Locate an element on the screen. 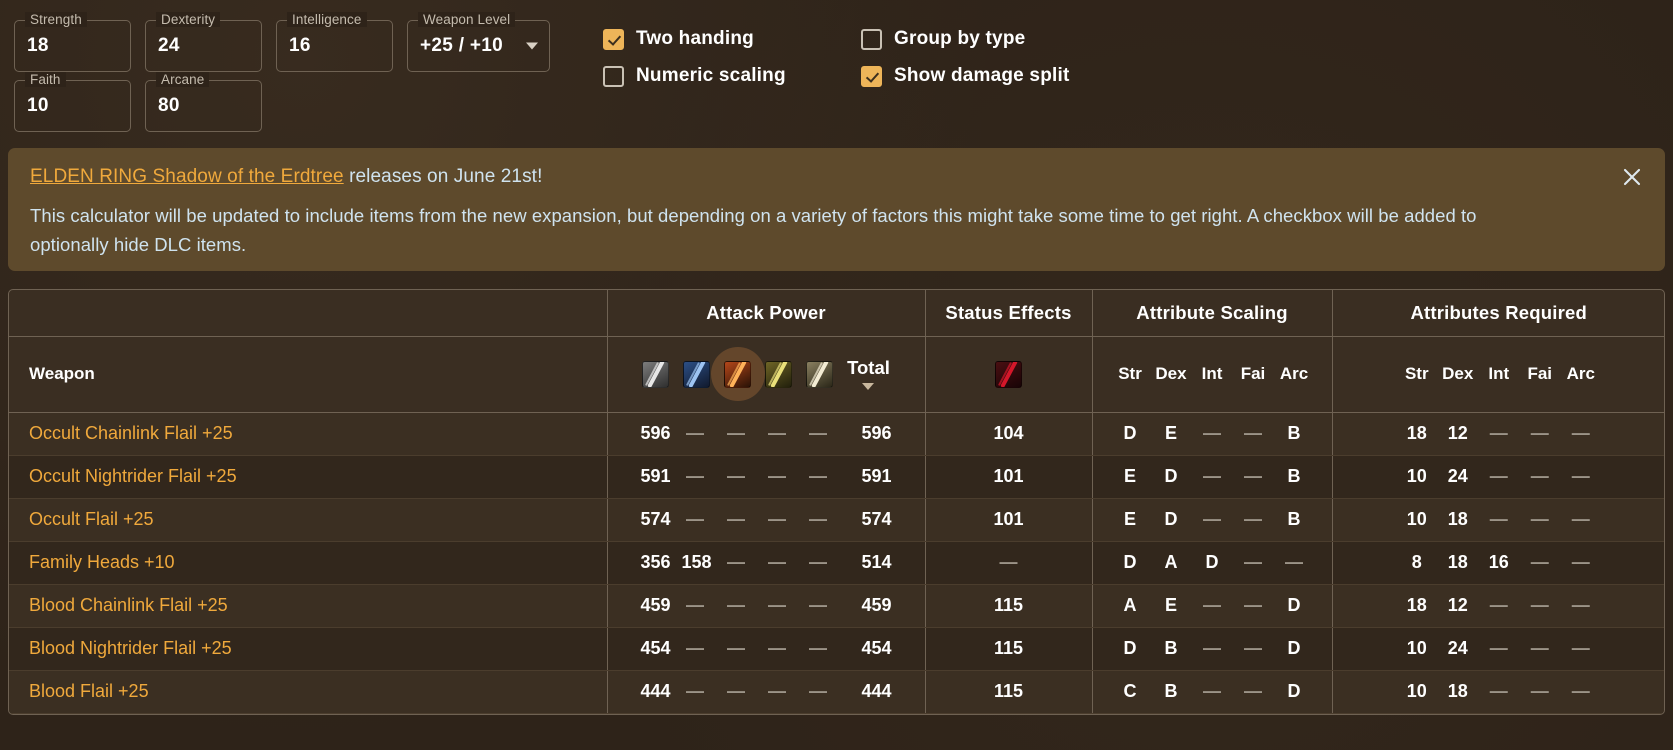 This screenshot has height=750, width=1673. weapon-name-link: Family Heads +10 is located at coordinates (308, 563).